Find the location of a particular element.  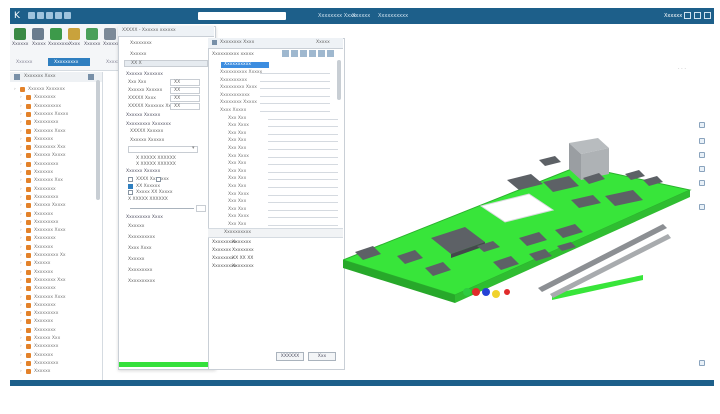

close-icon is located at coordinates (707, 15).